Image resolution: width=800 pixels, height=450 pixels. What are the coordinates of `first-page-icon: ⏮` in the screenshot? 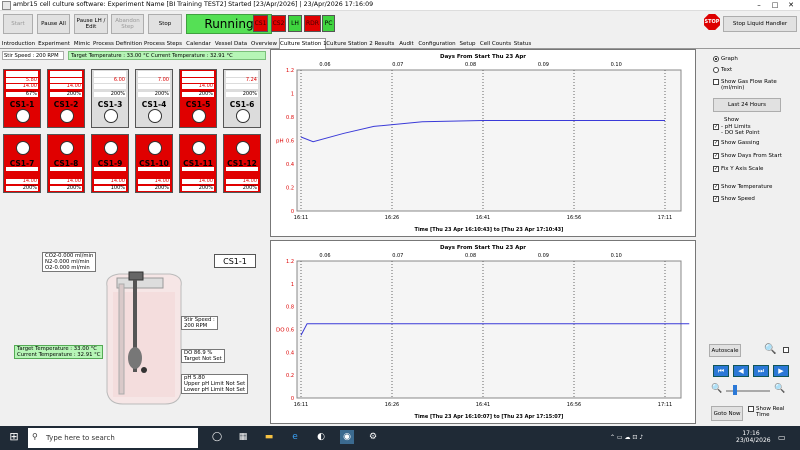 It's located at (721, 371).